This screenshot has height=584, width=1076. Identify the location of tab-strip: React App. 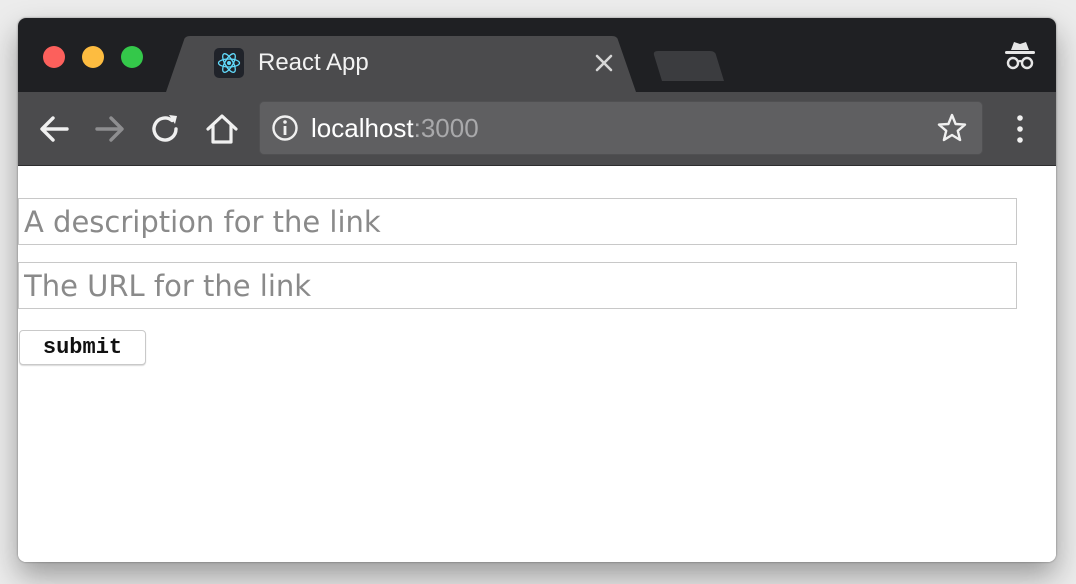
(537, 55).